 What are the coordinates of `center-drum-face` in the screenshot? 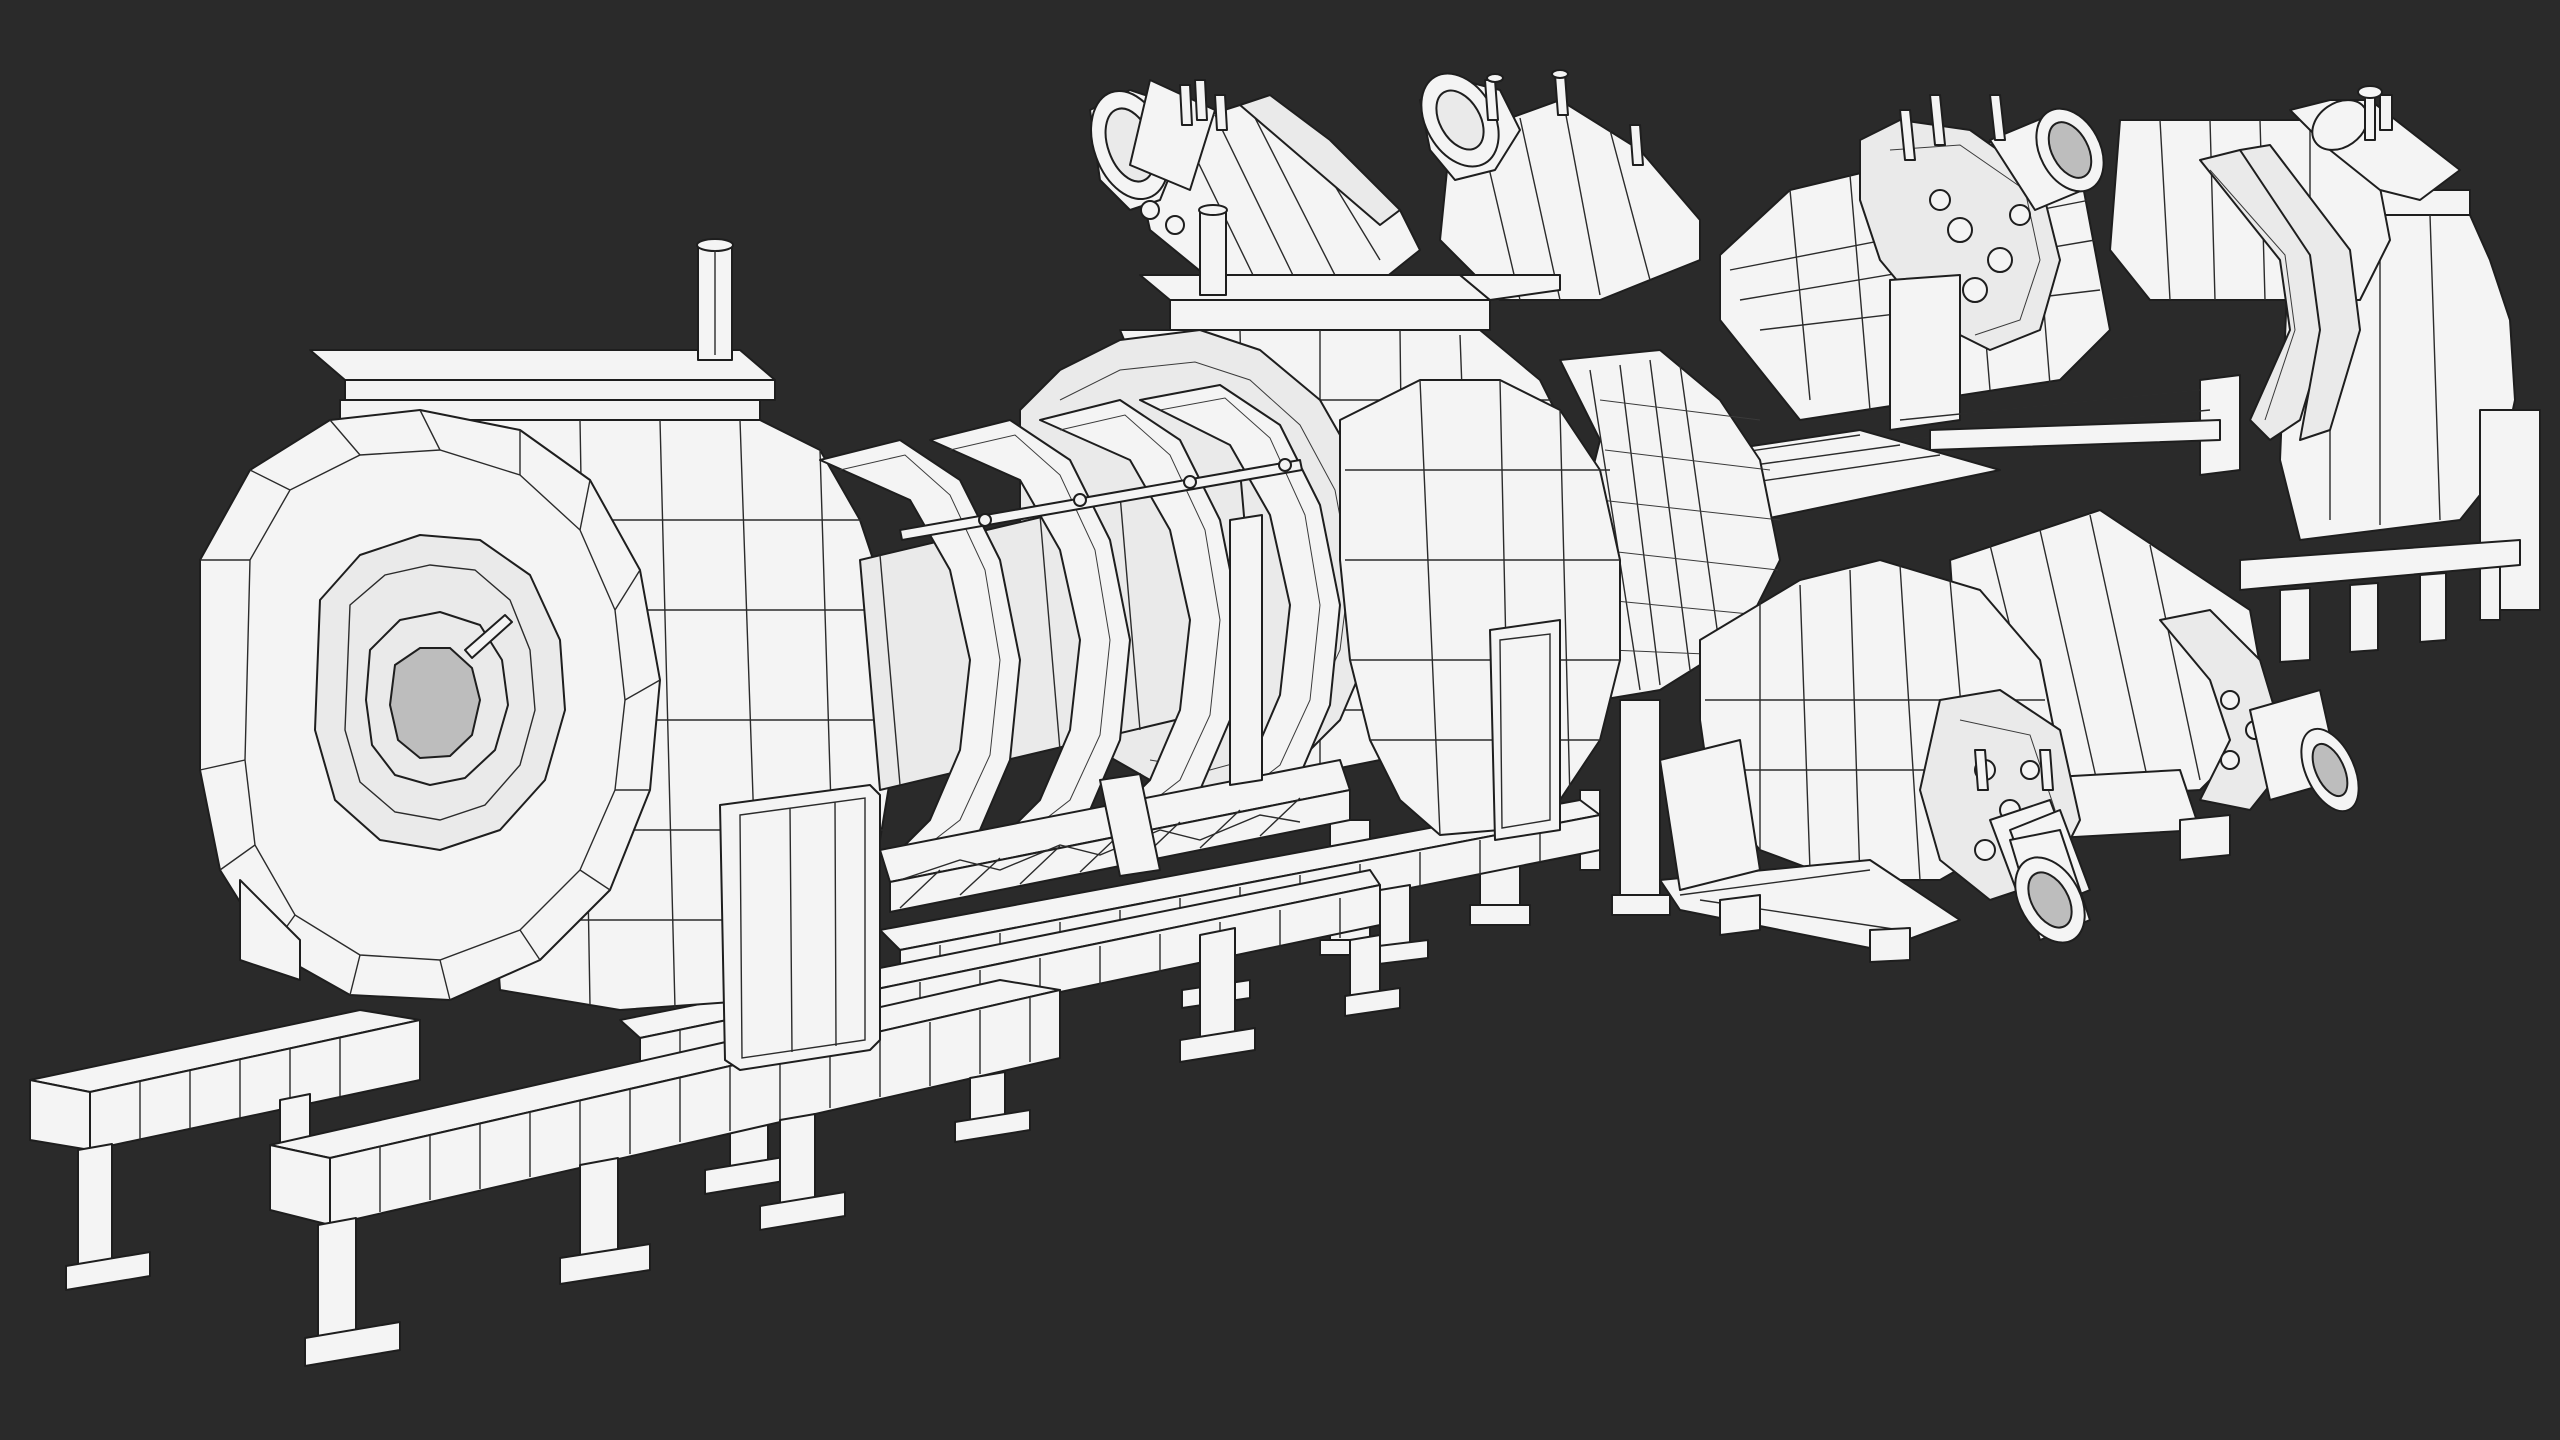 It's located at (1480, 610).